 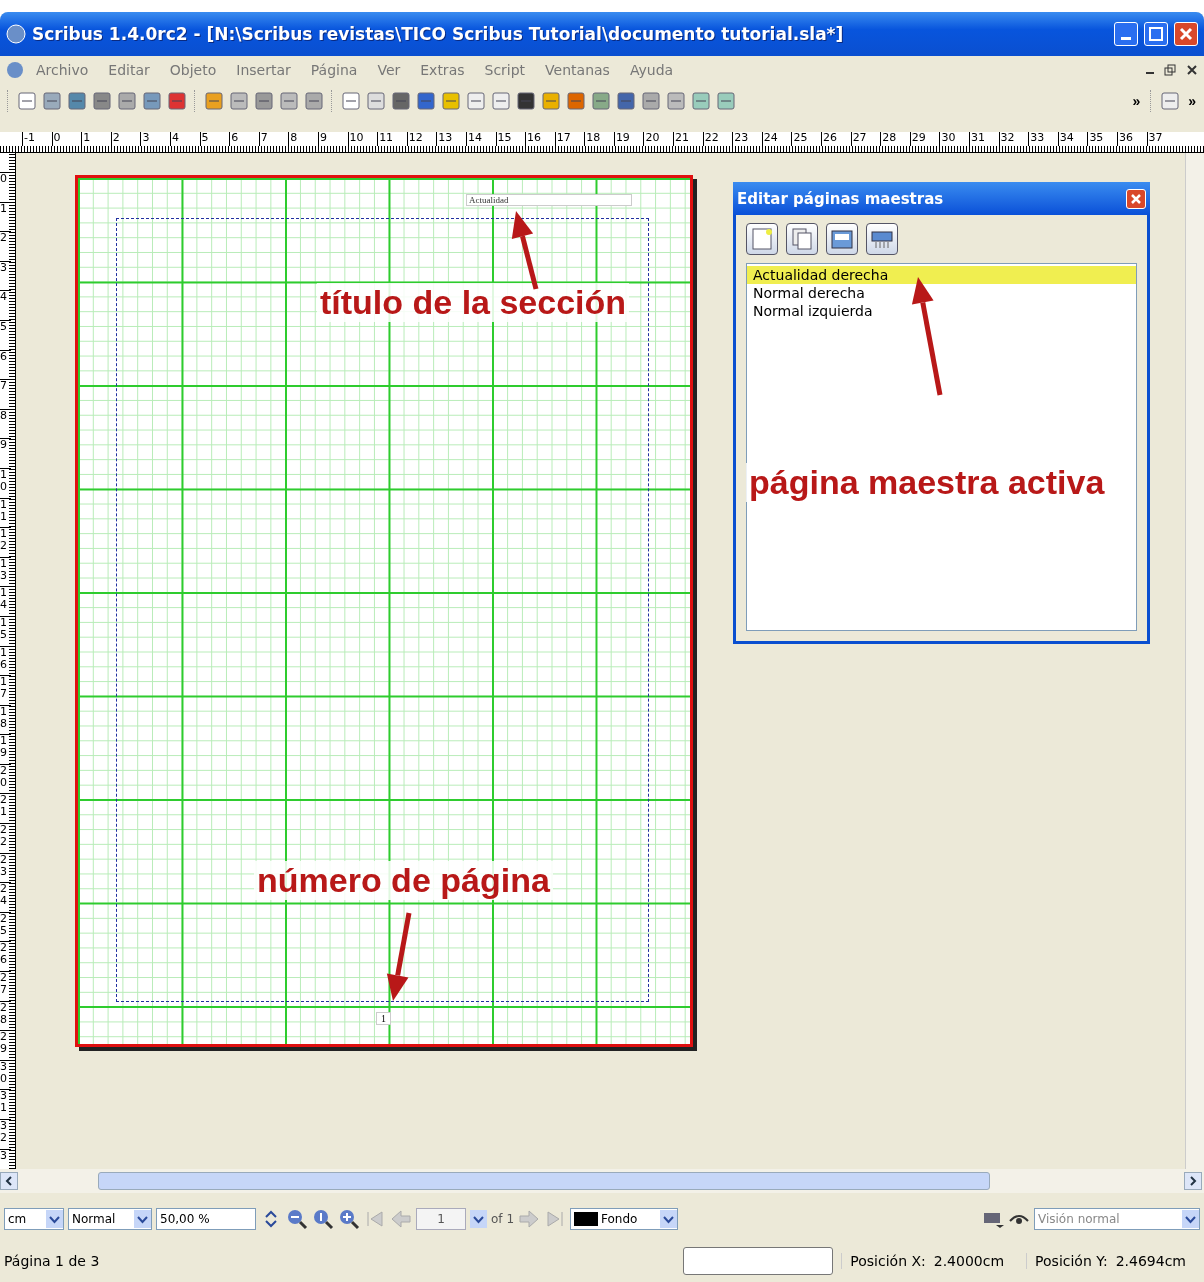 I want to click on ruler-label: 8, so click(x=5, y=423).